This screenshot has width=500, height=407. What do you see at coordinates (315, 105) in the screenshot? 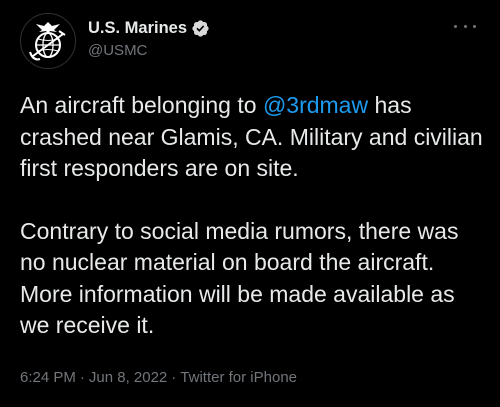
I see `mention-link: @3rdmaw` at bounding box center [315, 105].